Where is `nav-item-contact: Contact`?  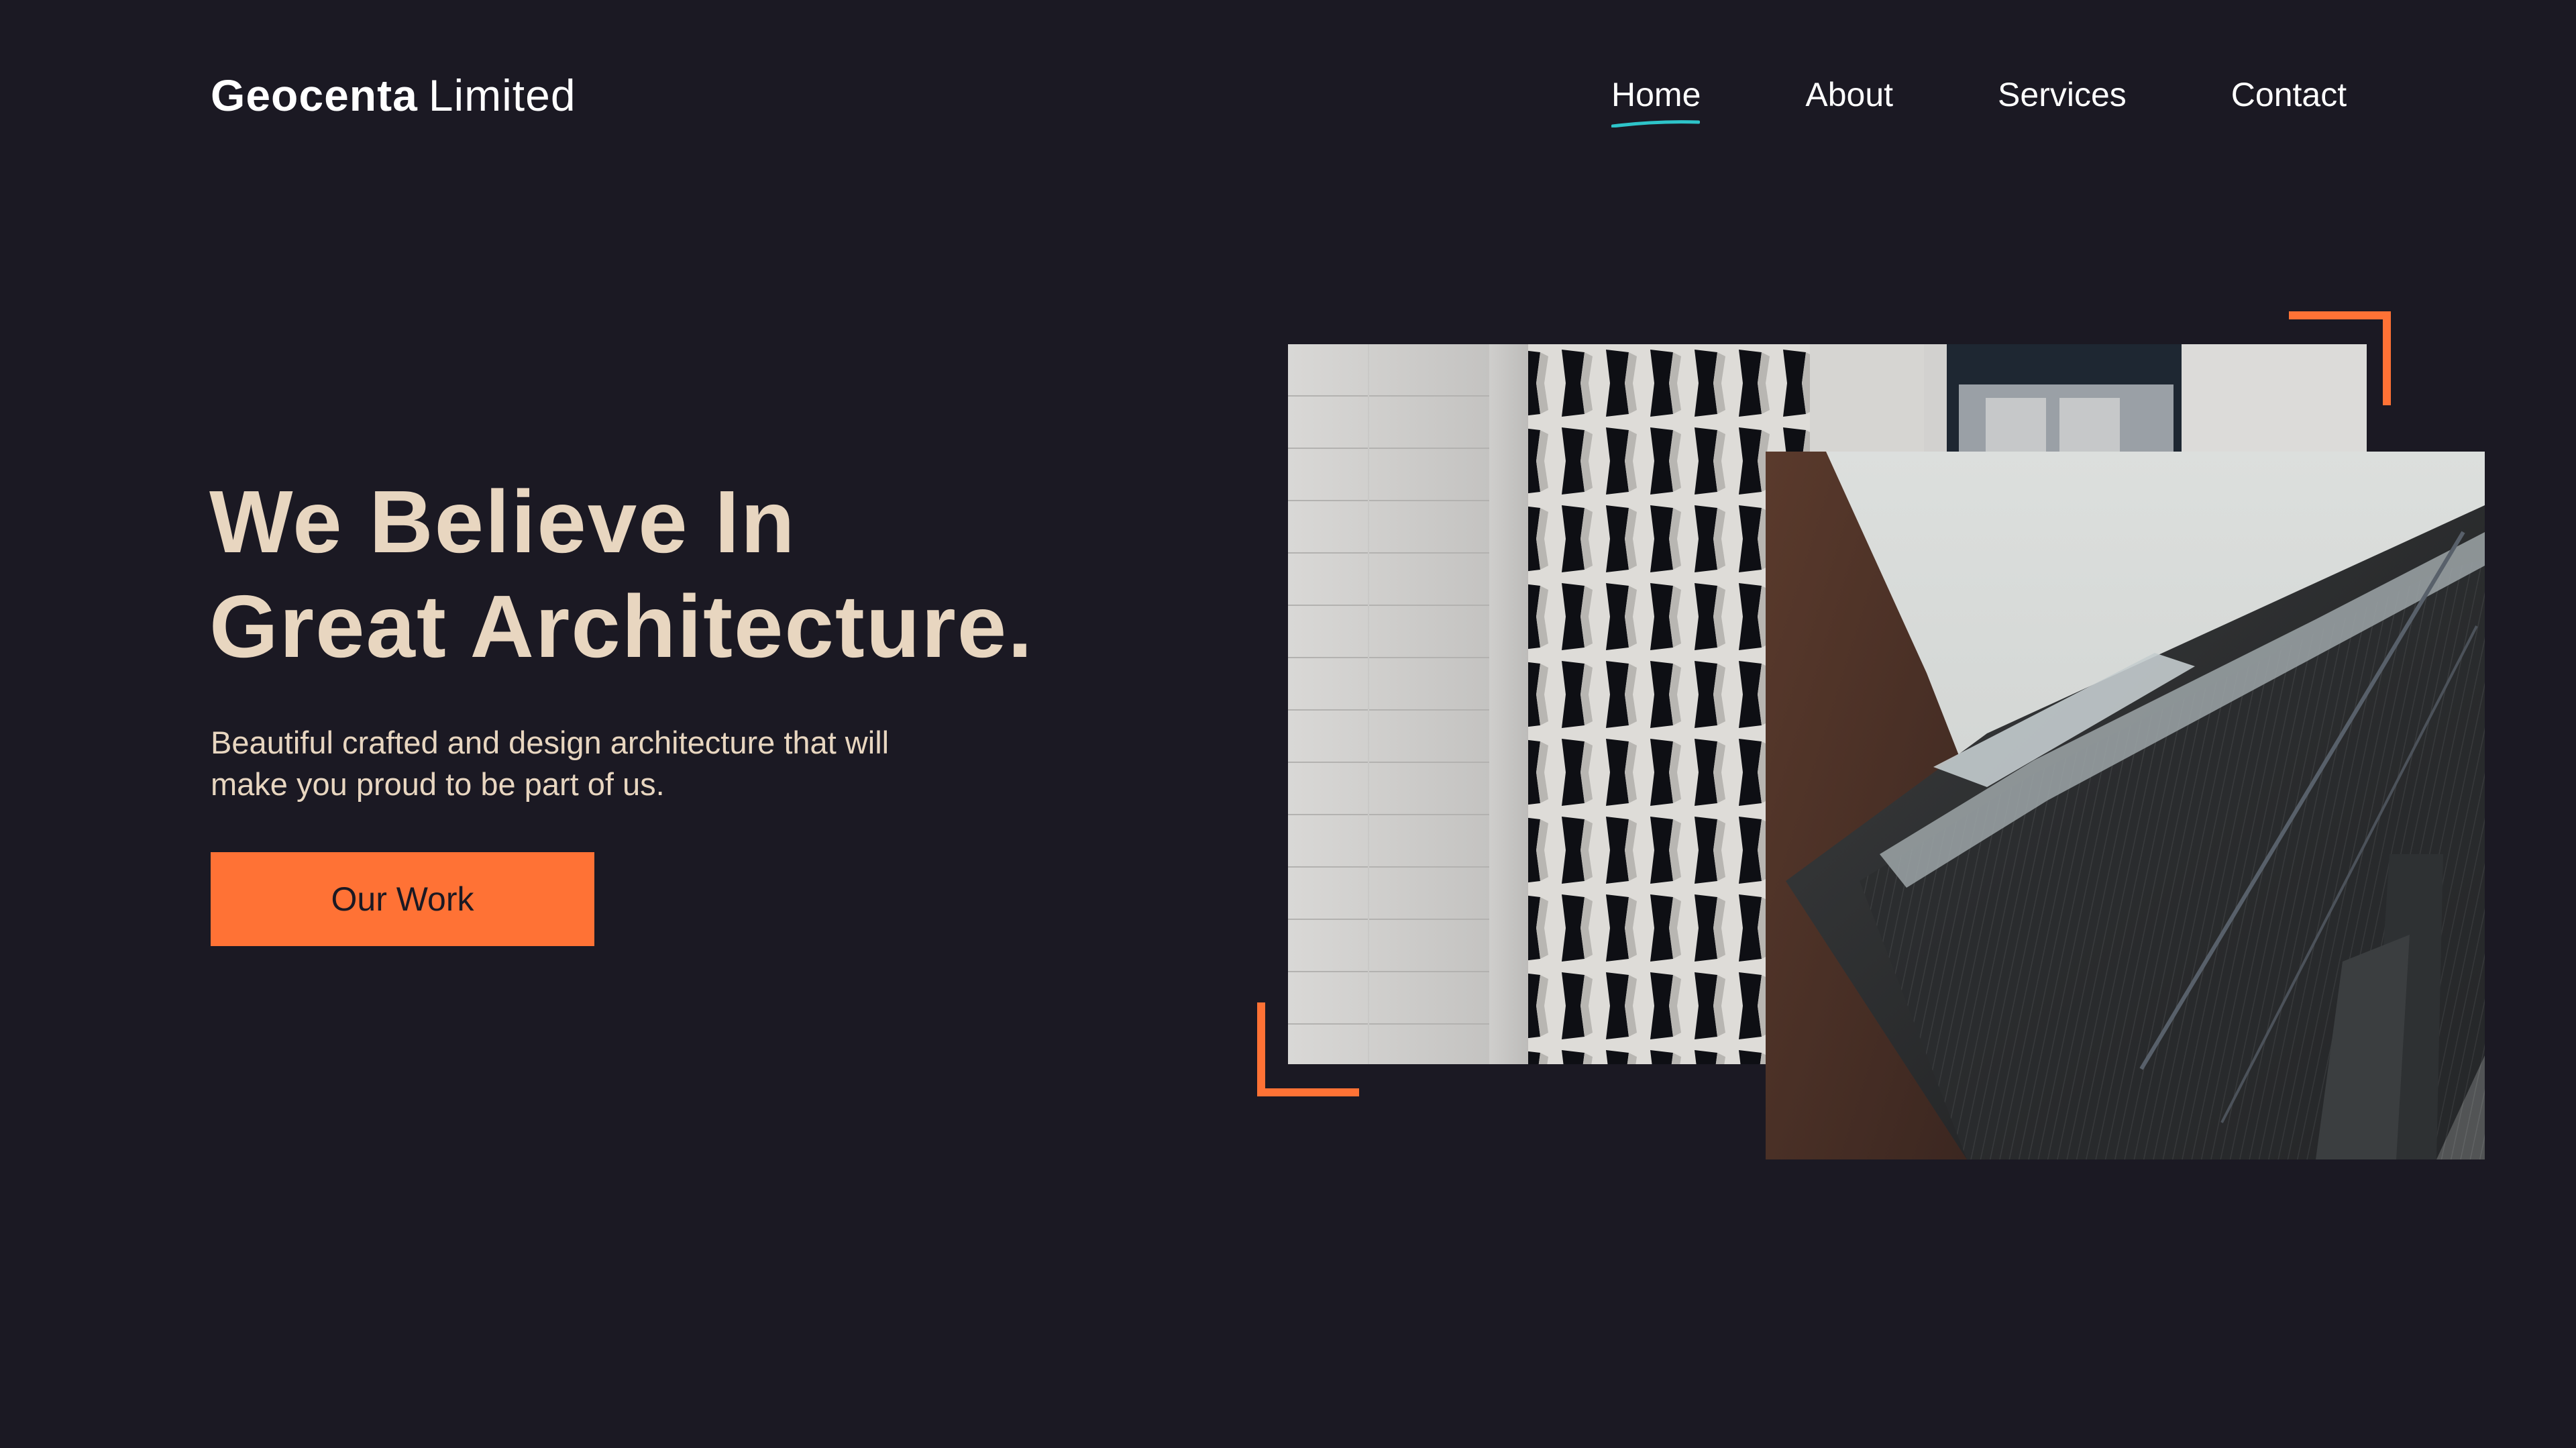
nav-item-contact: Contact is located at coordinates (2289, 94).